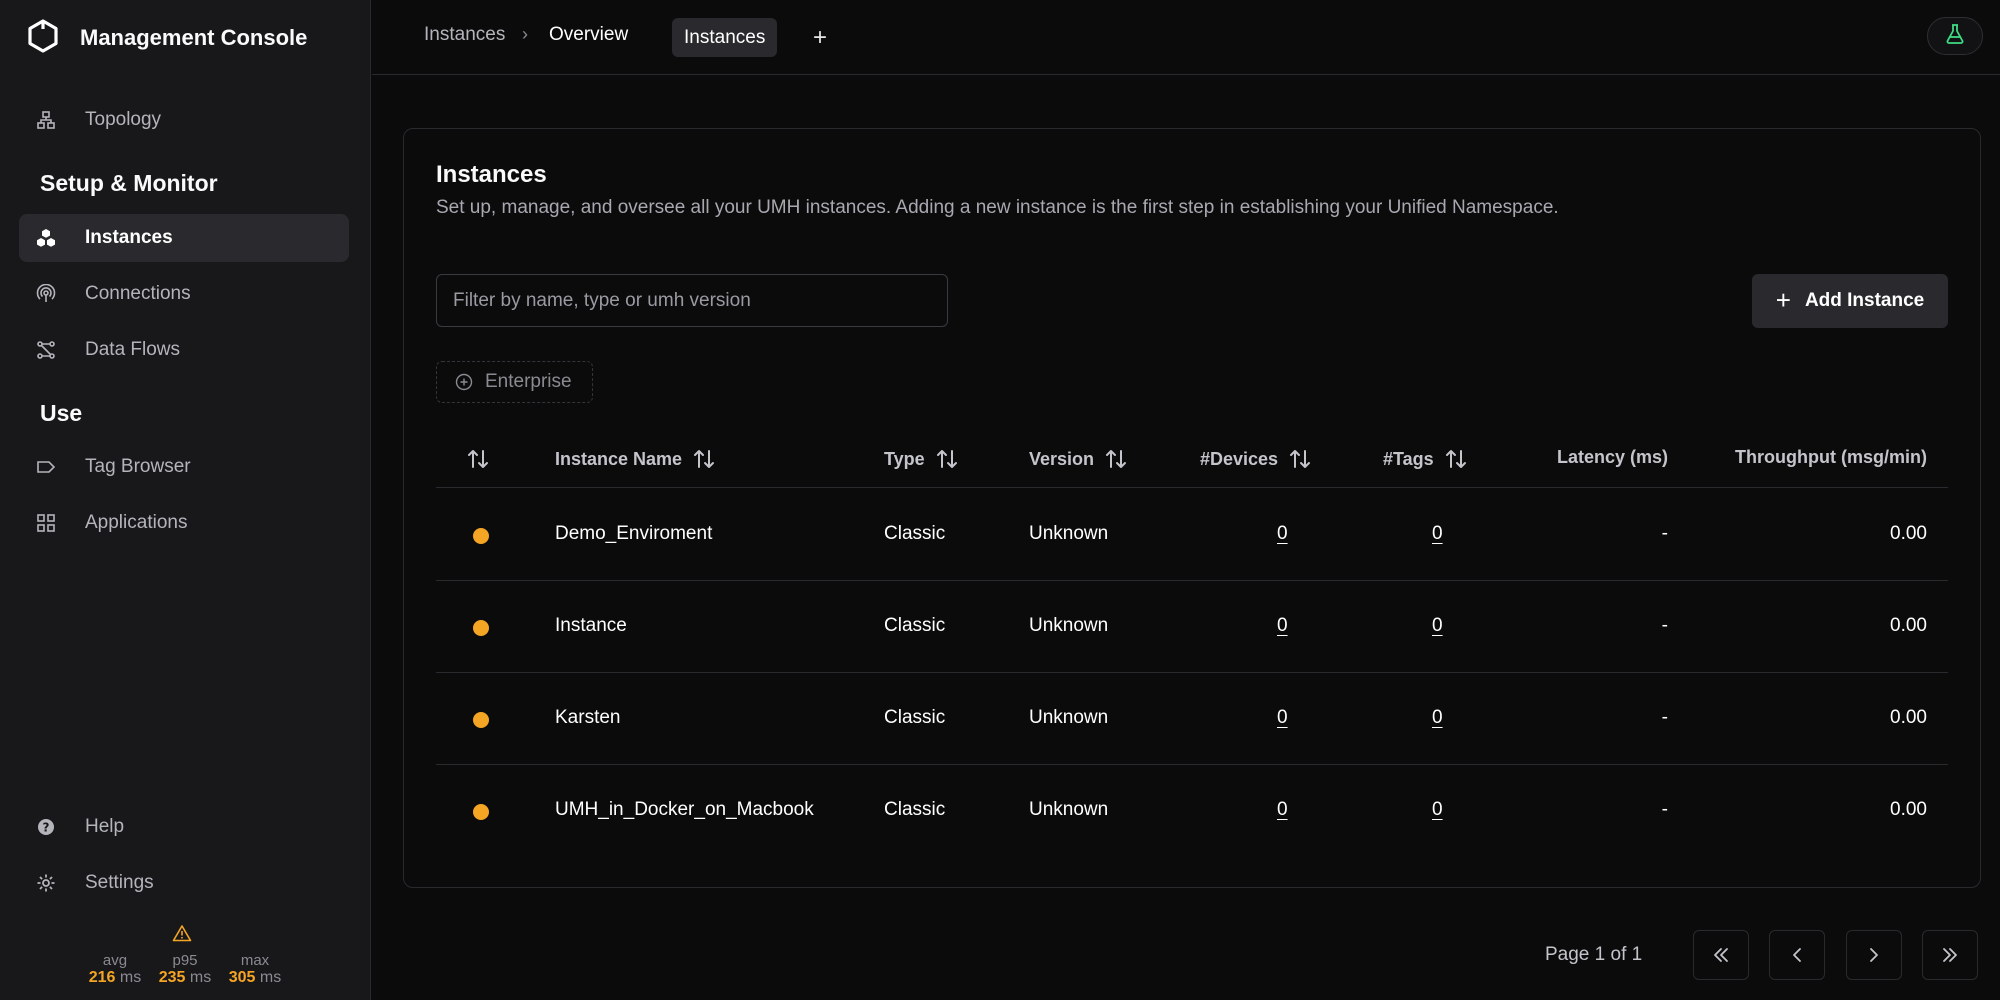 The width and height of the screenshot is (2000, 1000). Describe the element at coordinates (1192, 627) in the screenshot. I see `table-row: Instance Classic Unknown 0 0 - 0.00` at that location.